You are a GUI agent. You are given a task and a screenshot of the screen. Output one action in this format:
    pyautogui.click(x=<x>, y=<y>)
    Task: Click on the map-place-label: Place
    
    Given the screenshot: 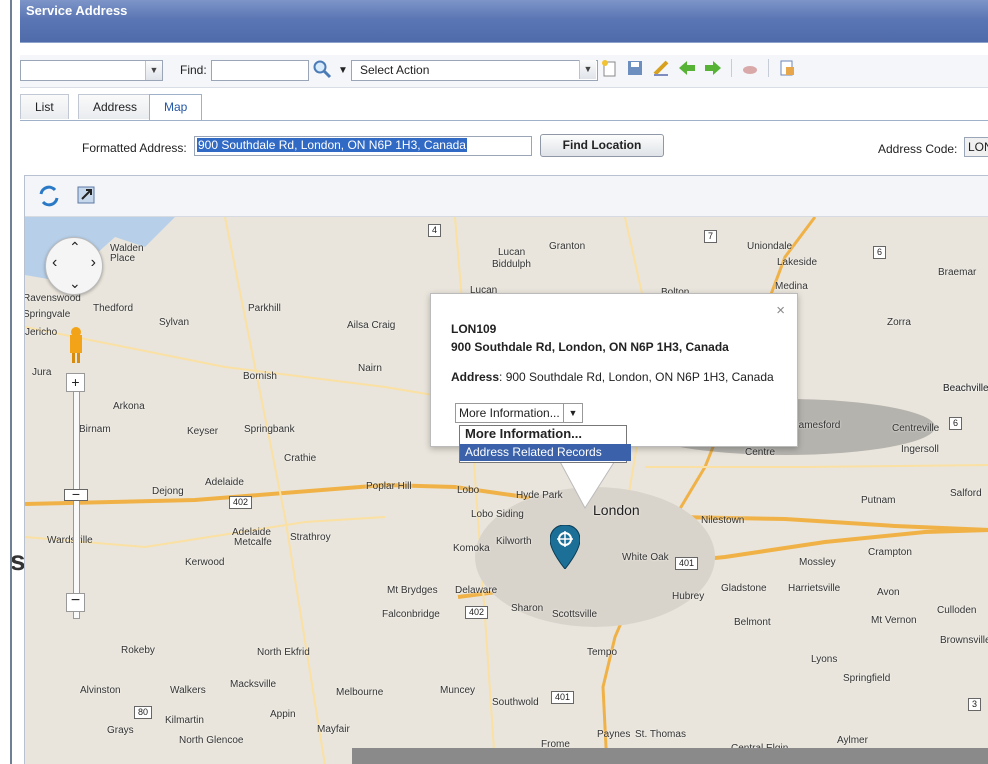 What is the action you would take?
    pyautogui.click(x=123, y=258)
    